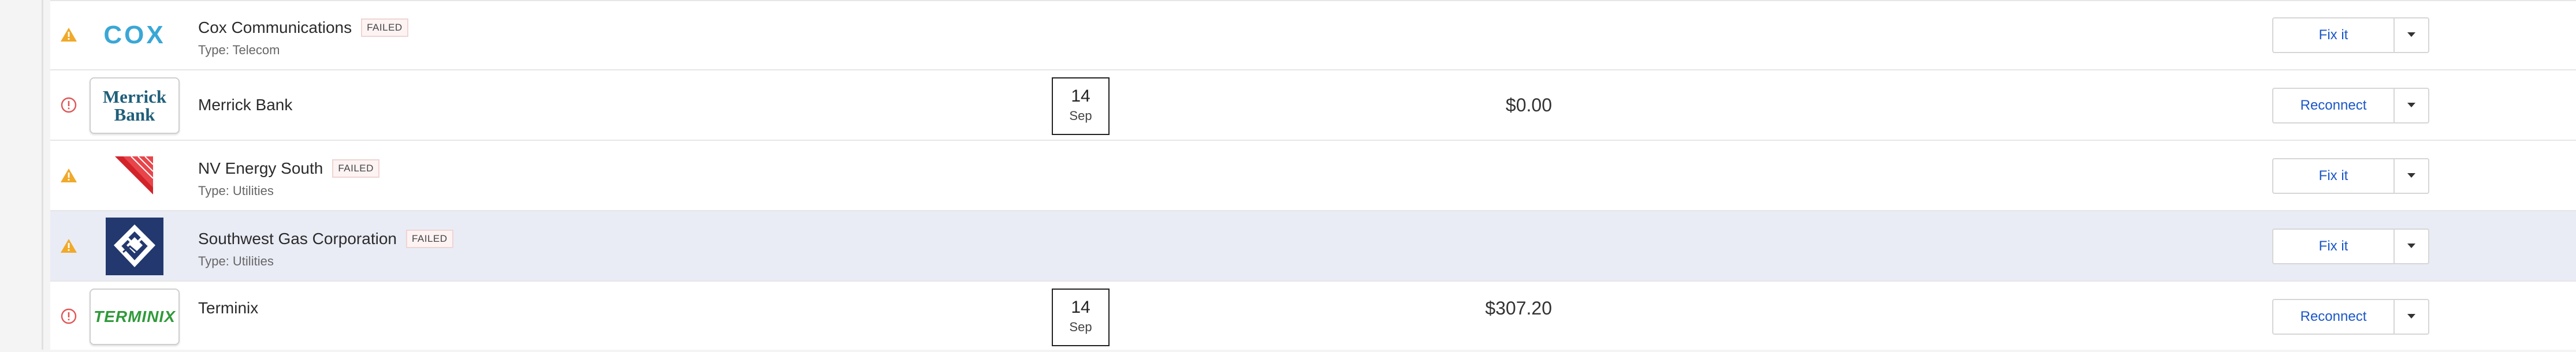 The image size is (2576, 352). I want to click on connection-type: Type: Telecom, so click(239, 50).